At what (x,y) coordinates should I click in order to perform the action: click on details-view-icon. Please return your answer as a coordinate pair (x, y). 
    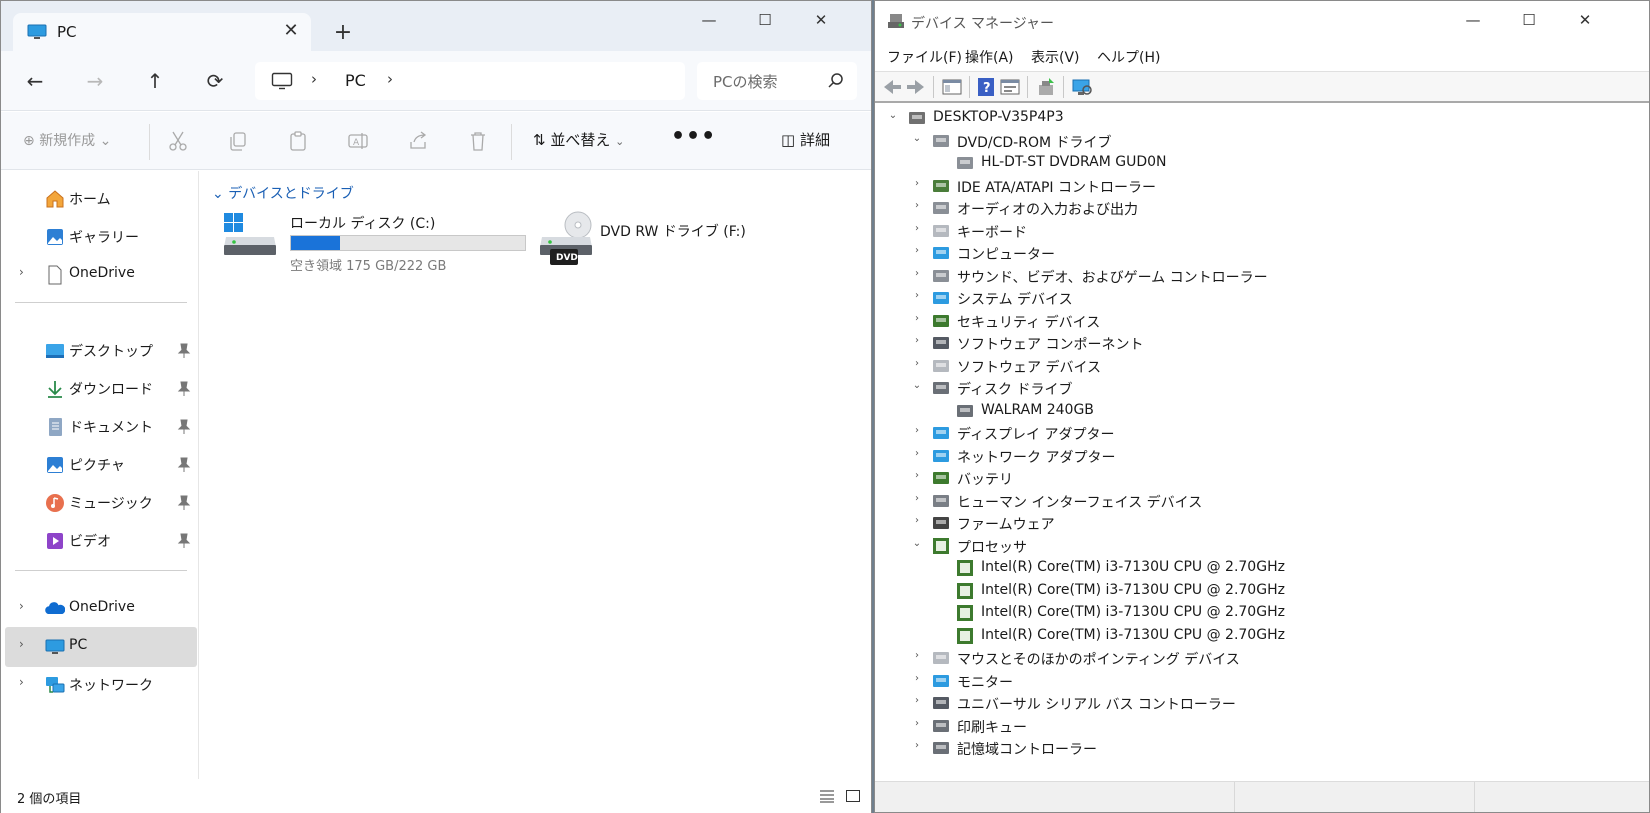
    Looking at the image, I should click on (827, 796).